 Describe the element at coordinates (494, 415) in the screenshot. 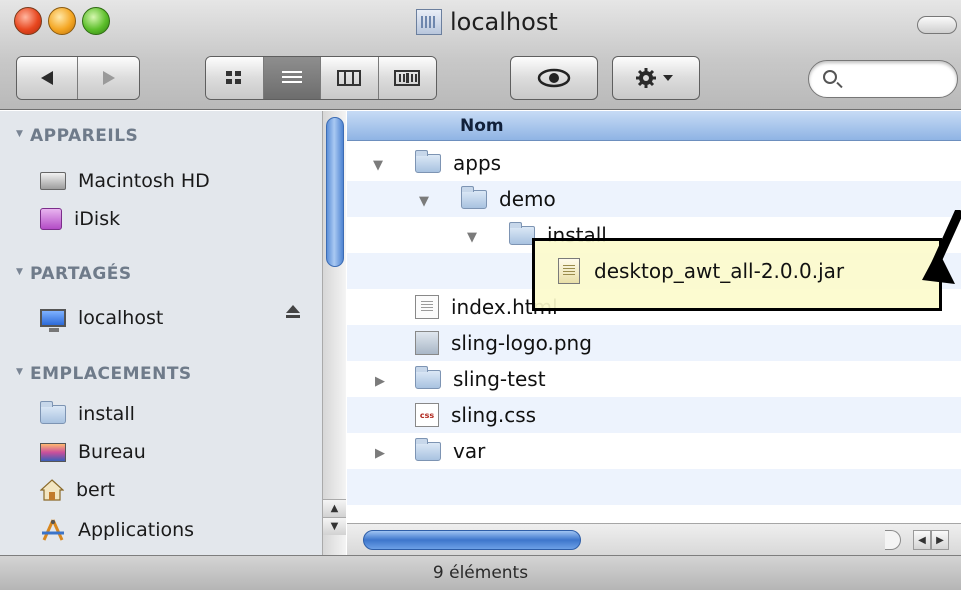

I see `file-name: sling.css` at that location.